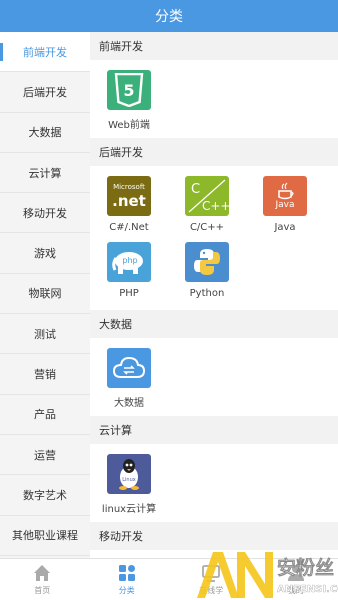 This screenshot has width=338, height=600. I want to click on tile-label: Python, so click(207, 293).